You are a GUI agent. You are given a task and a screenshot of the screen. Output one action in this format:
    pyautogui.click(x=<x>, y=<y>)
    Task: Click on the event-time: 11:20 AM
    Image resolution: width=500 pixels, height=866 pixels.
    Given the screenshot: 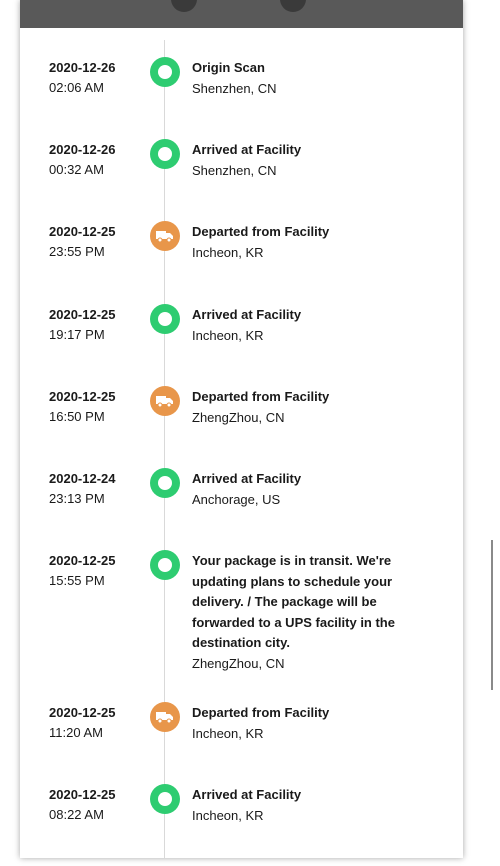 What is the action you would take?
    pyautogui.click(x=76, y=732)
    